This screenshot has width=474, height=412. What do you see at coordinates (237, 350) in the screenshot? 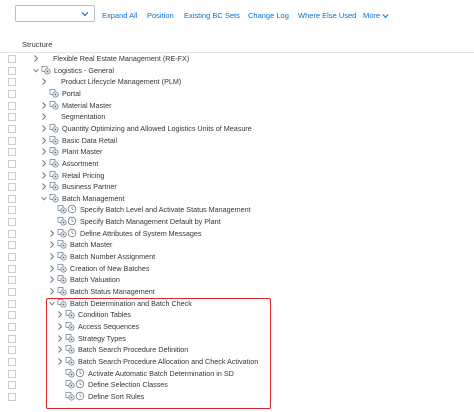
I see `tree-row: Batch Search Procedure Definition` at bounding box center [237, 350].